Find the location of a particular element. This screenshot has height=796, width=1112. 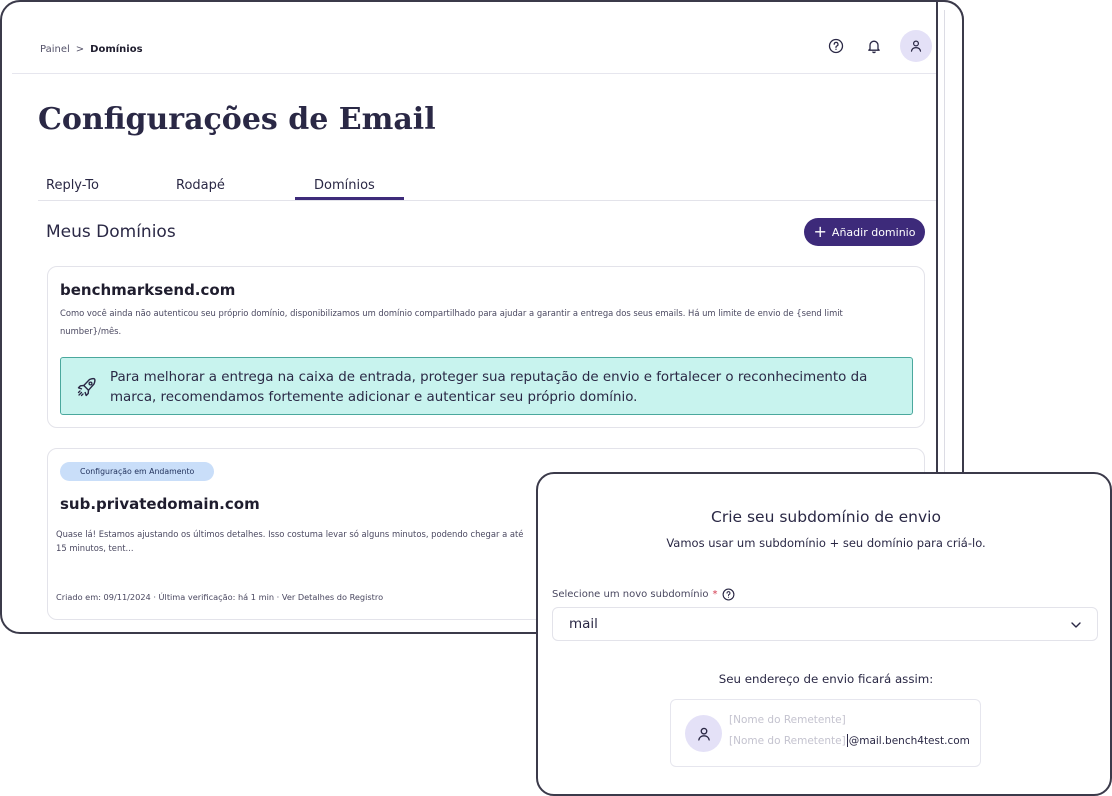

avatar is located at coordinates (703, 733).